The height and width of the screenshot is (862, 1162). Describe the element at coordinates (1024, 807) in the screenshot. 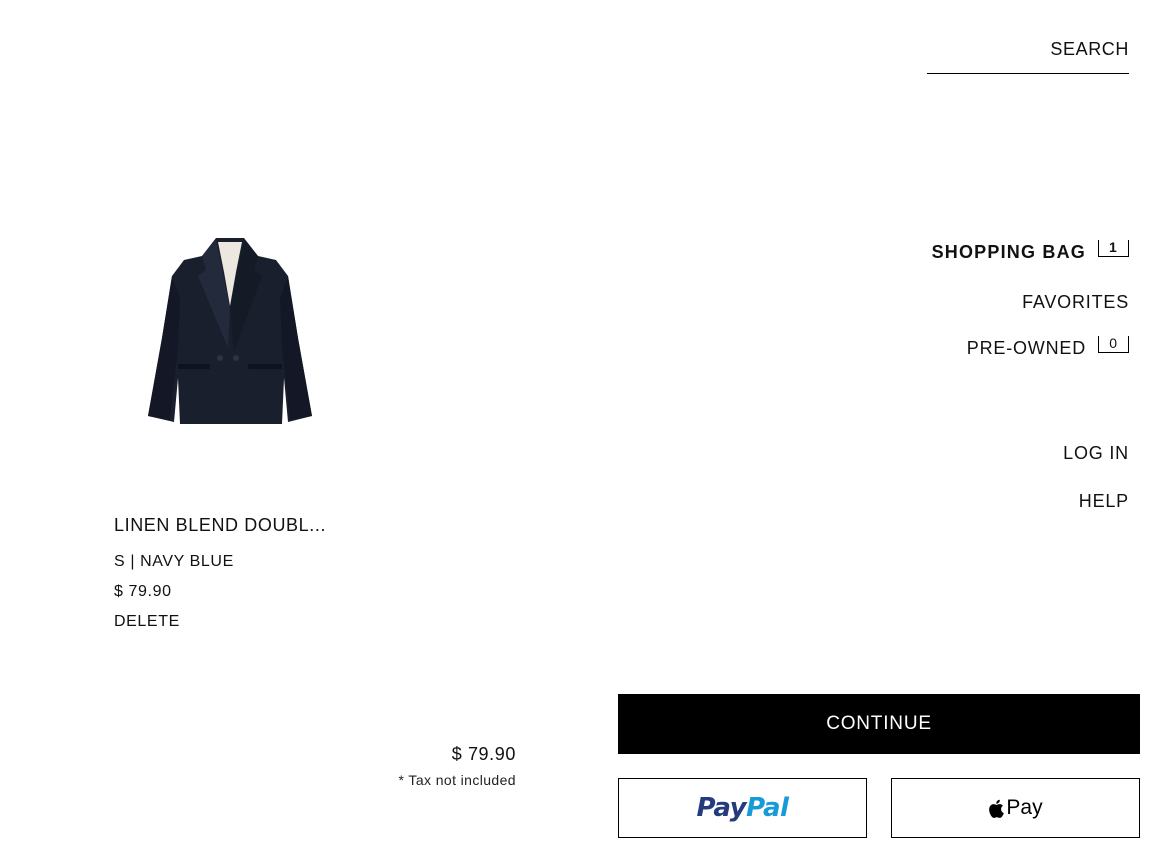

I see `apple-pay-label: Pay` at that location.